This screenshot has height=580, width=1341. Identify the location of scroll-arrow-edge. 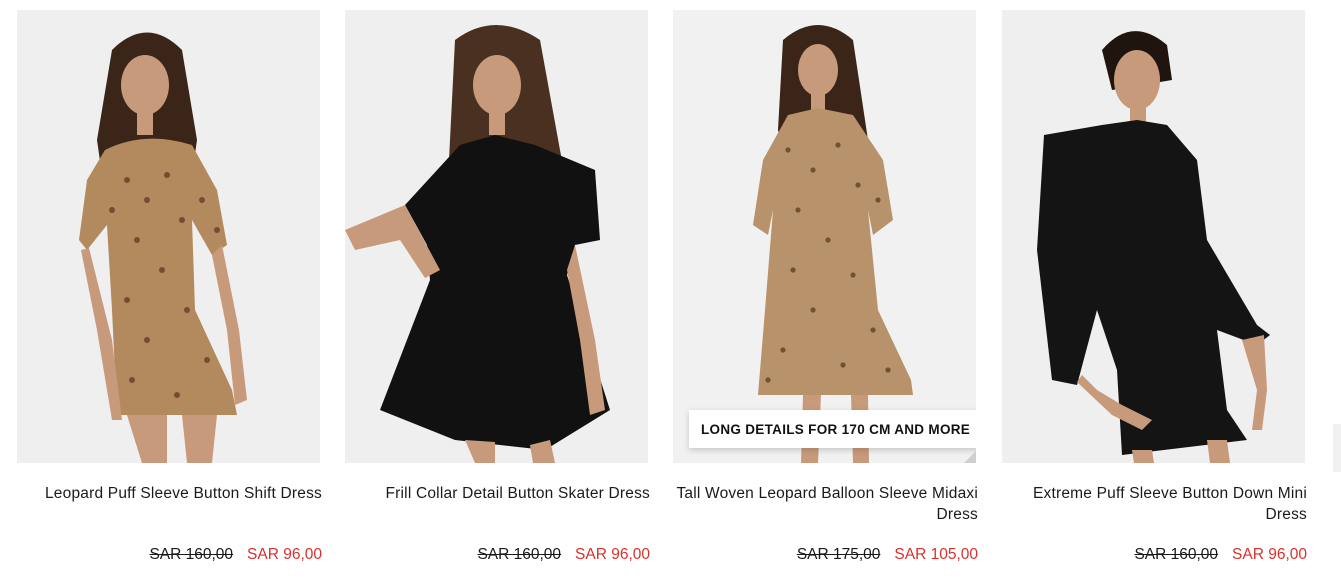
(1337, 448).